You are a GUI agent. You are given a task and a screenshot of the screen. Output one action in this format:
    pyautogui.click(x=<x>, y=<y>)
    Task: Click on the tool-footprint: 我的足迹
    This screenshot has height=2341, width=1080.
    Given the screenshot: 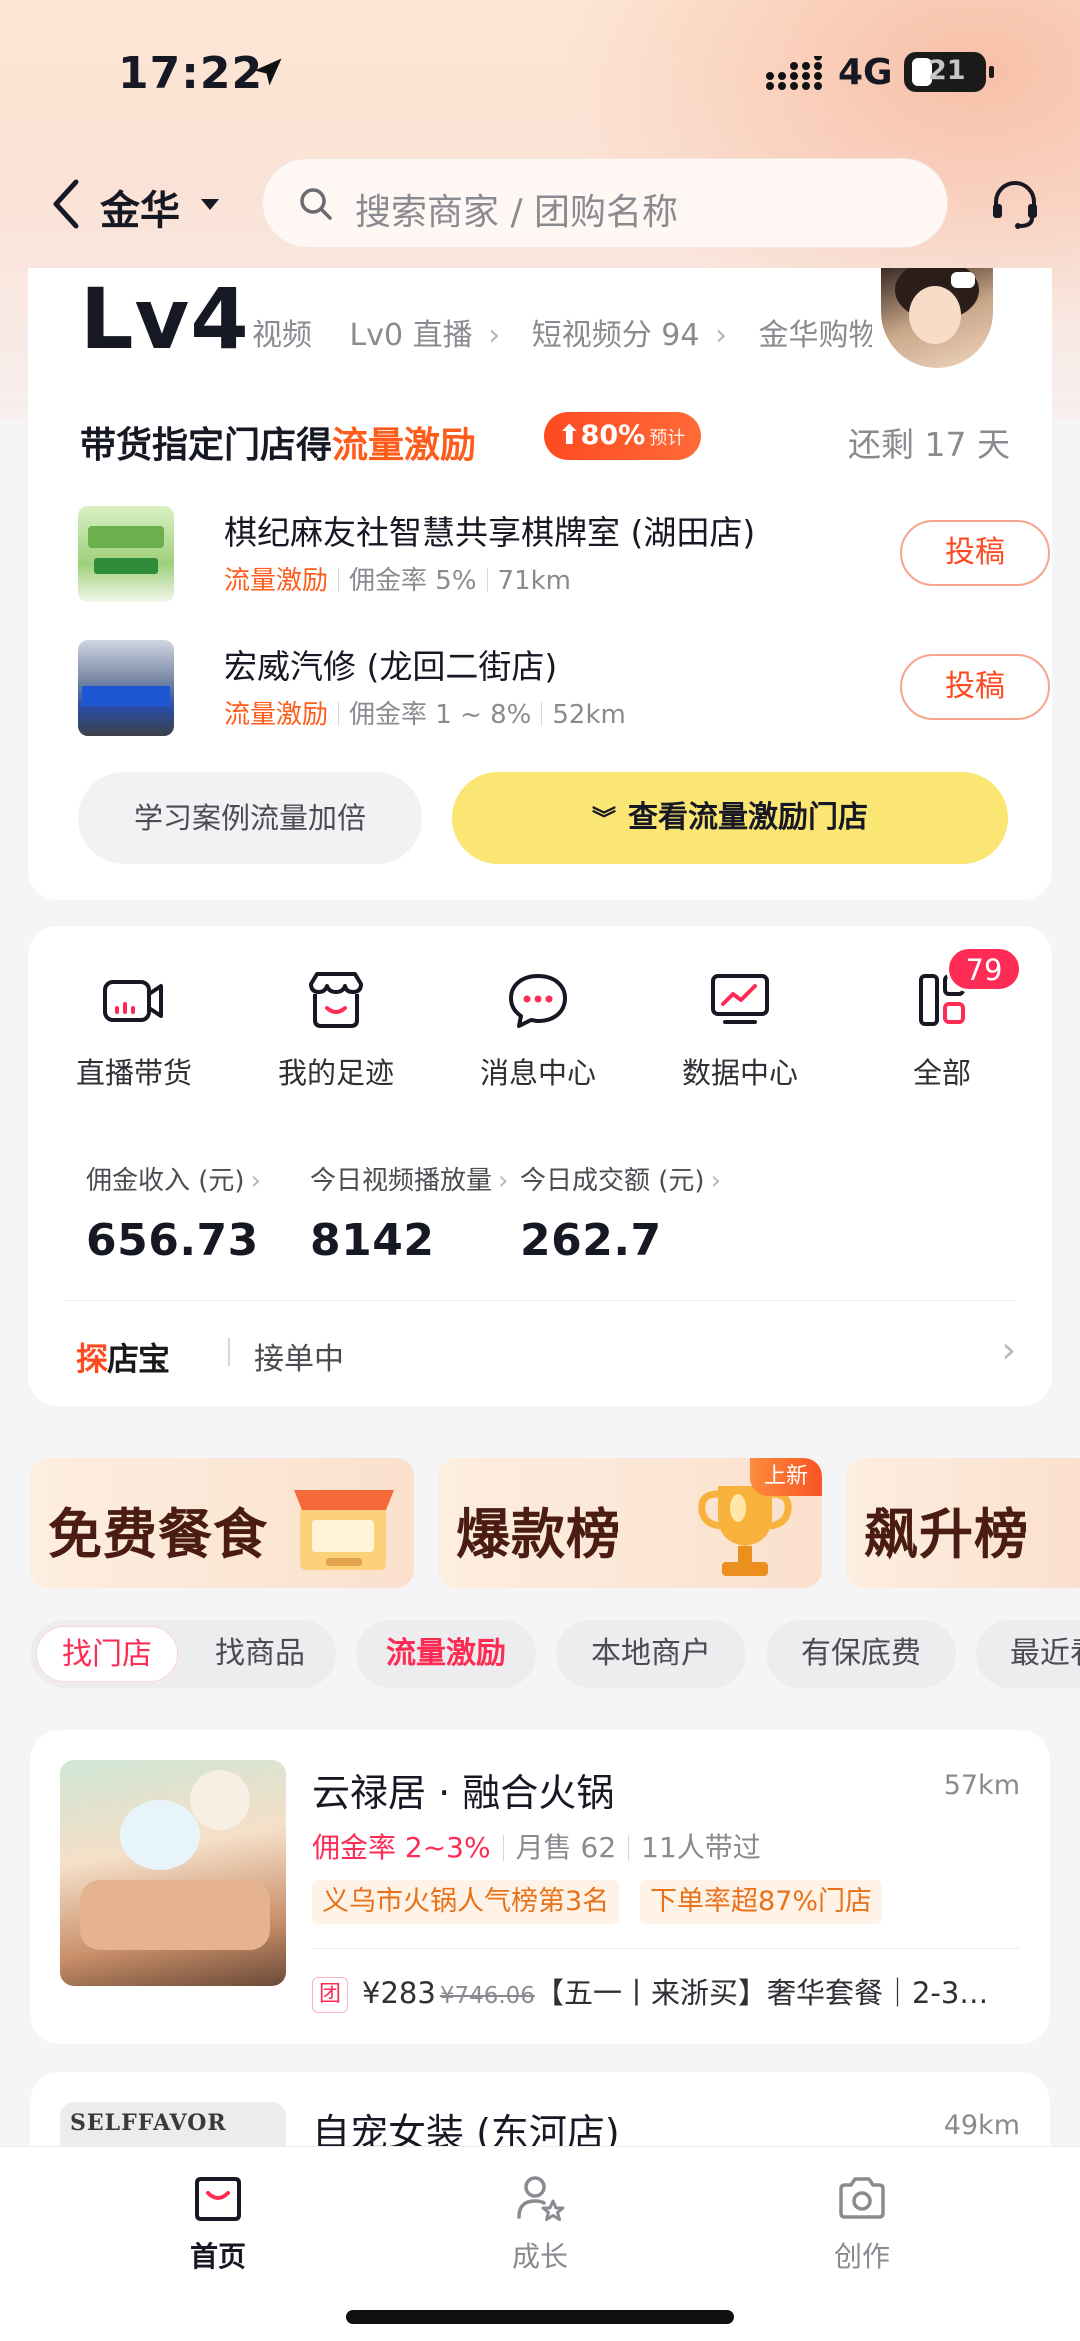 What is the action you would take?
    pyautogui.click(x=336, y=1031)
    